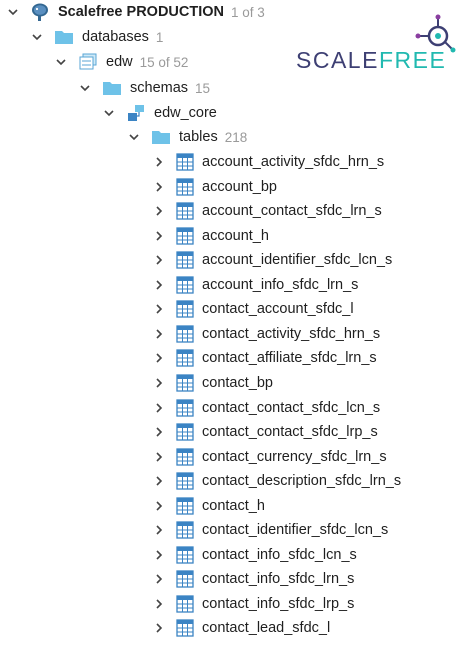 The image size is (474, 645). I want to click on logo-text-main: SCALE, so click(337, 60).